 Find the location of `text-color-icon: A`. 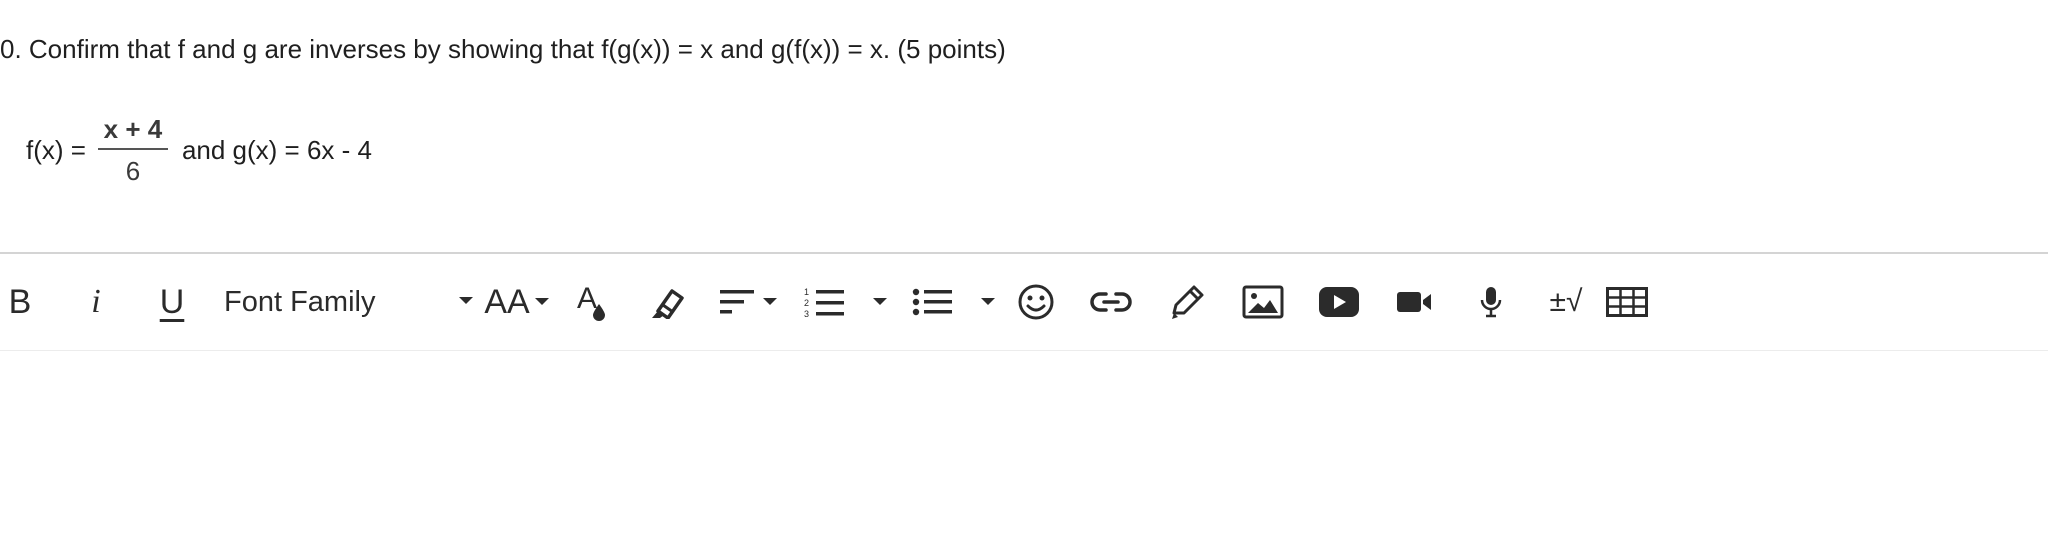

text-color-icon: A is located at coordinates (591, 301).